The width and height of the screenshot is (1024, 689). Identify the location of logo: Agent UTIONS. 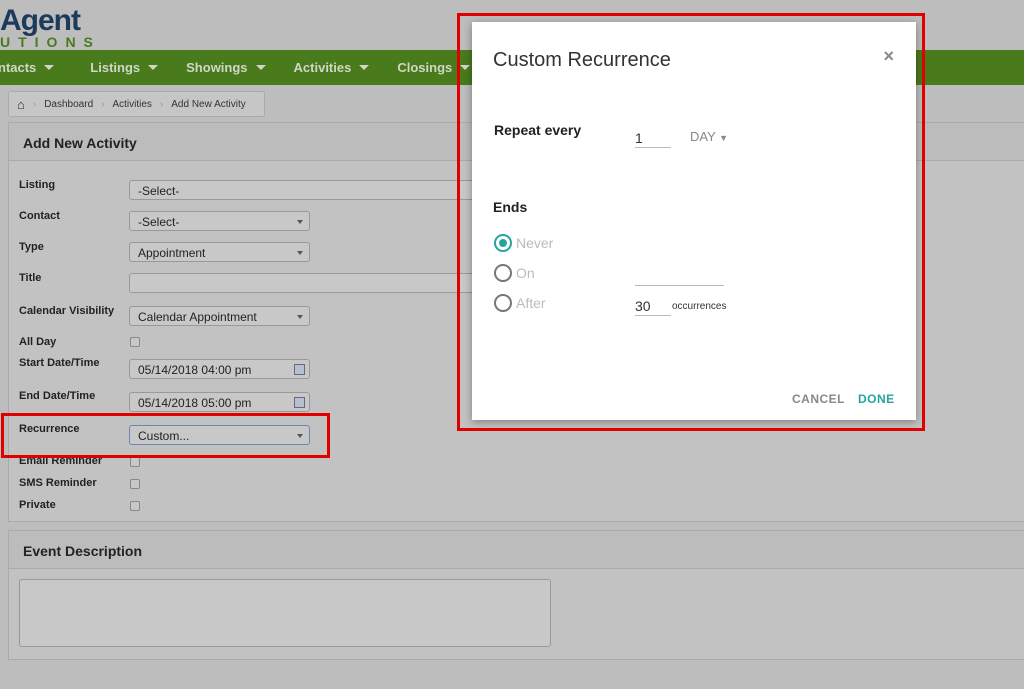
(50, 27).